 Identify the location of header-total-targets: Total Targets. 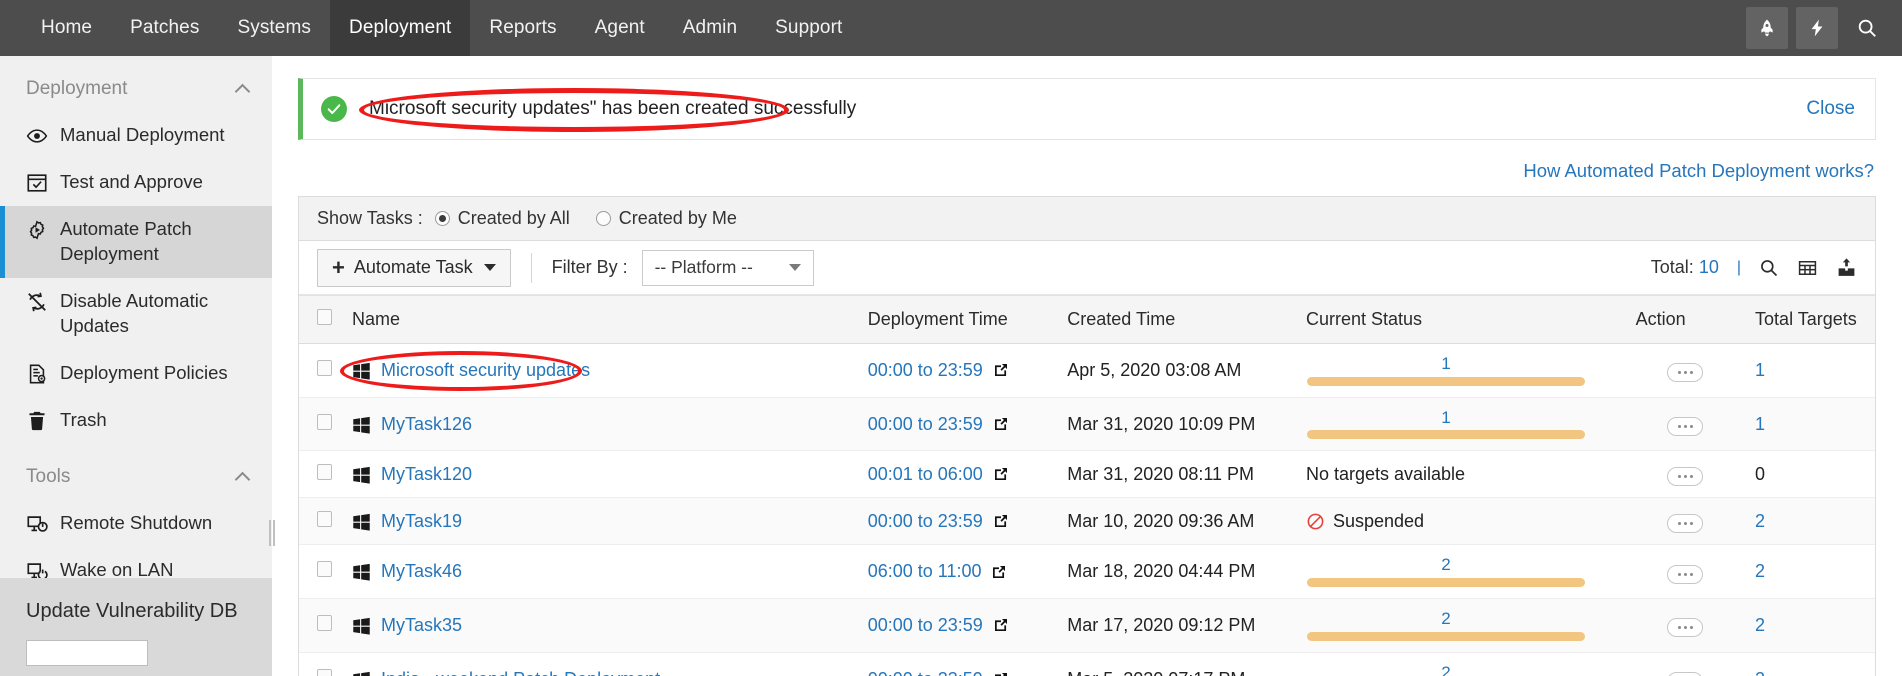
(1810, 319).